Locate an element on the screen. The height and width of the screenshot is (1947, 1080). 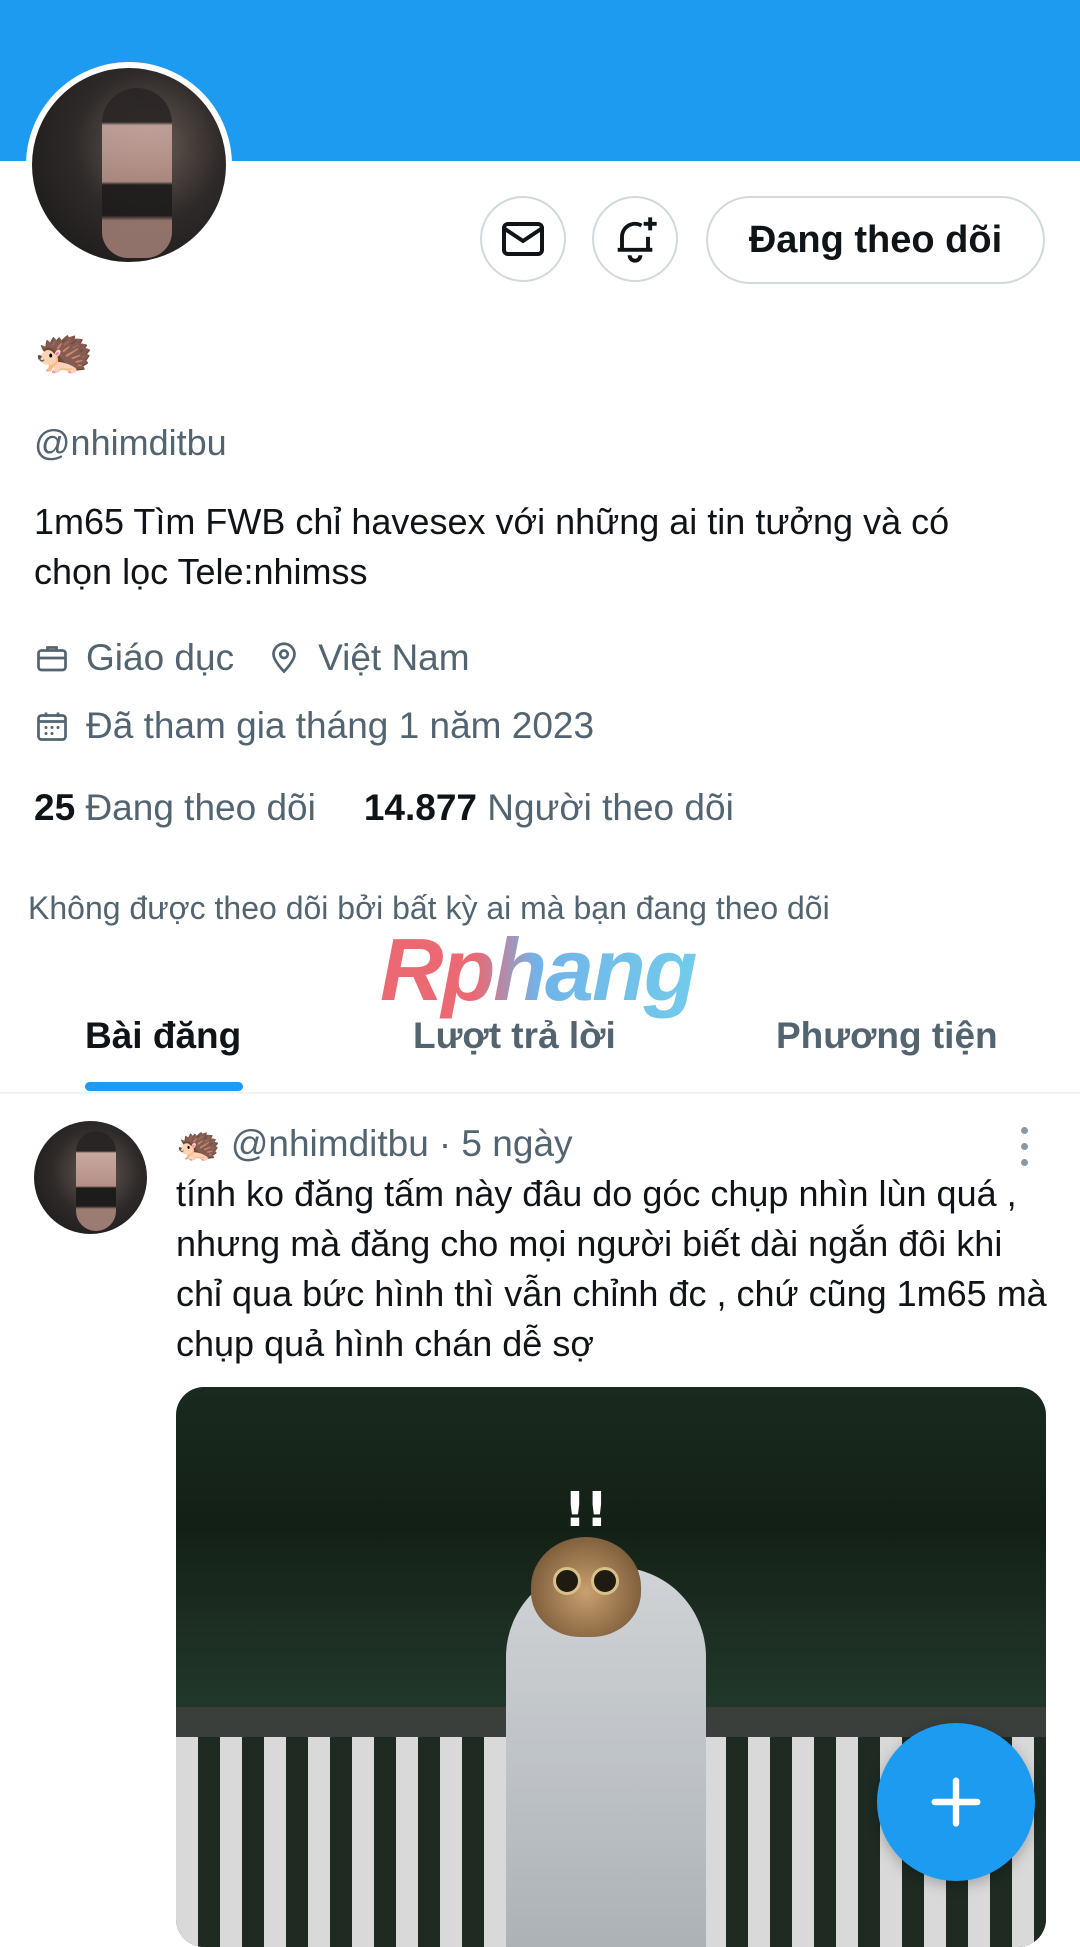
mail-icon is located at coordinates (523, 239).